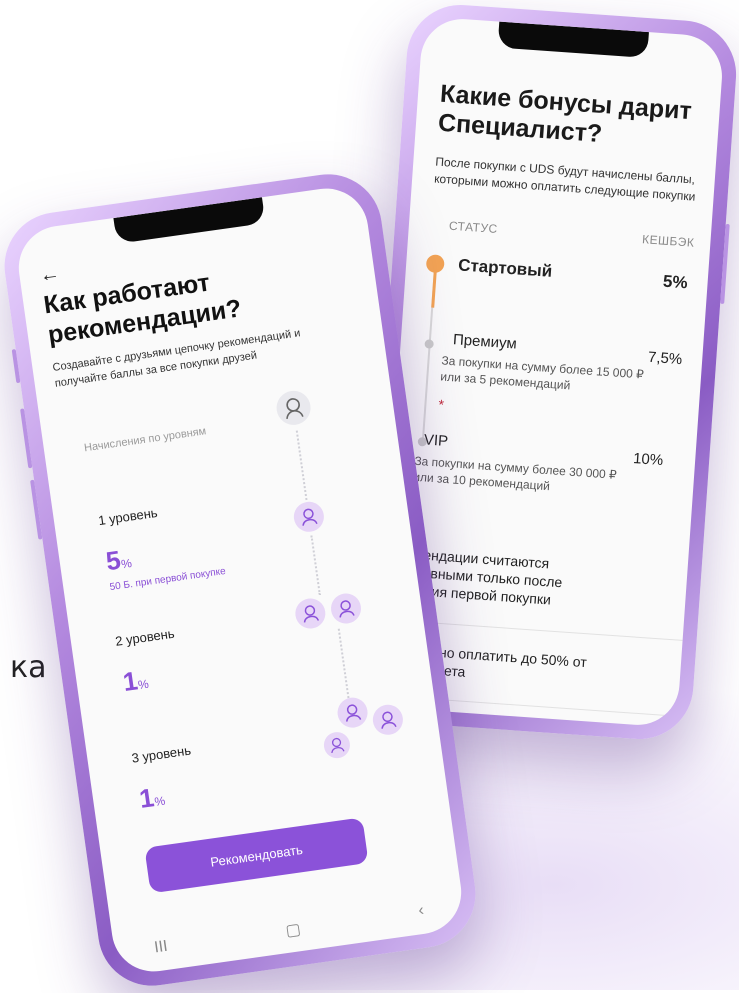  I want to click on page-text-fragment: ка, so click(28, 667).